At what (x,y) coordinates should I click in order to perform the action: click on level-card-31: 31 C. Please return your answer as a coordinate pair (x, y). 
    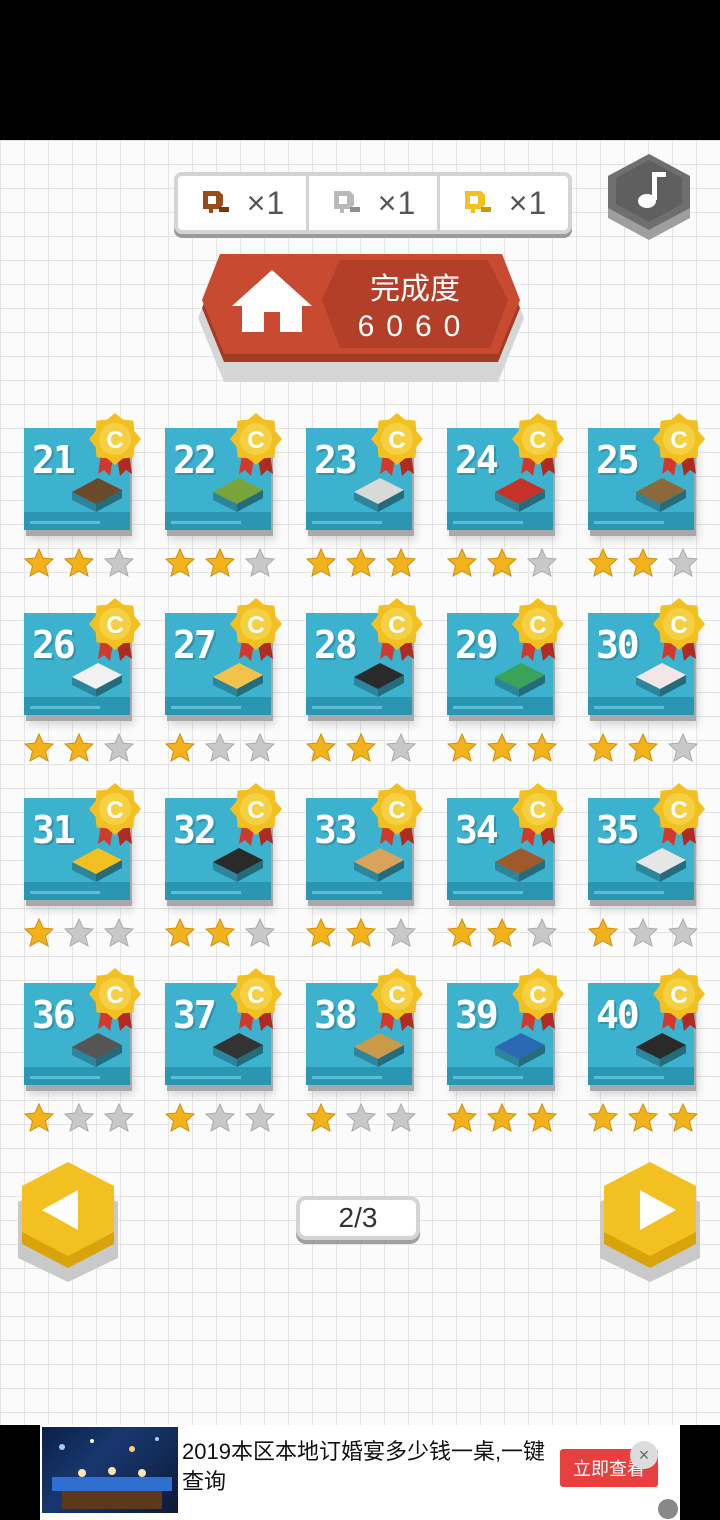
    Looking at the image, I should click on (82, 867).